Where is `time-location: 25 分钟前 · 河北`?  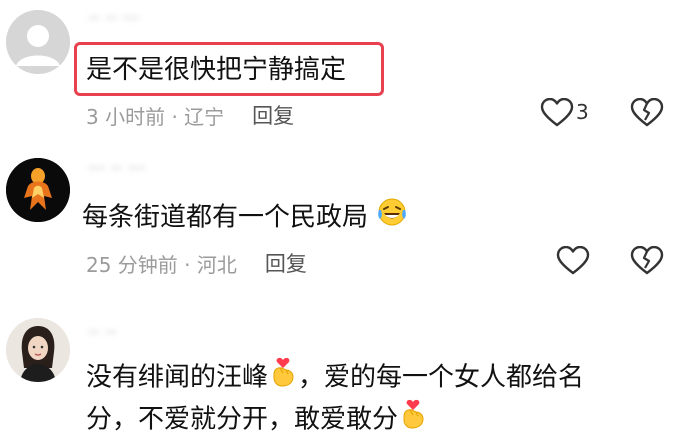 time-location: 25 分钟前 · 河北 is located at coordinates (161, 264).